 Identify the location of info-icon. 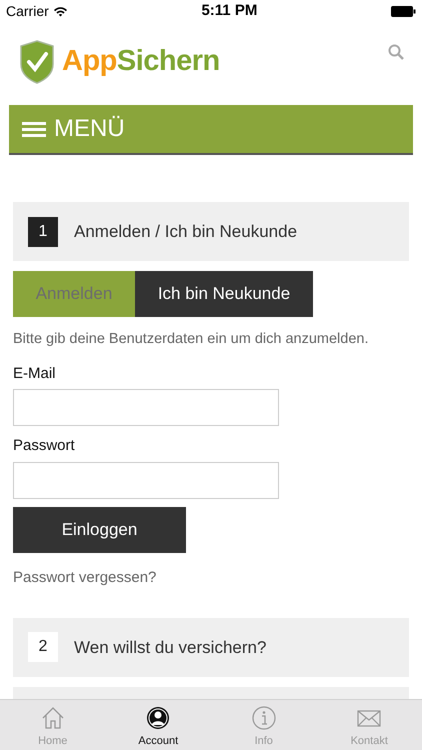
(264, 718).